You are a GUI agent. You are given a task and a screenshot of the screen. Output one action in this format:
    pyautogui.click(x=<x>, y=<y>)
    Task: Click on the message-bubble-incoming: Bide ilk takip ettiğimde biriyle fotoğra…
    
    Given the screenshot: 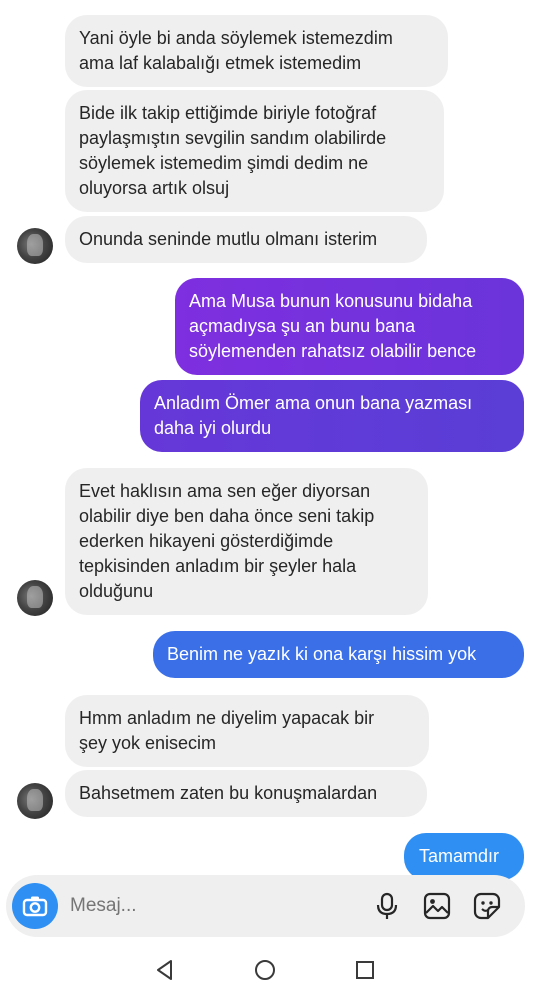 What is the action you would take?
    pyautogui.click(x=254, y=151)
    